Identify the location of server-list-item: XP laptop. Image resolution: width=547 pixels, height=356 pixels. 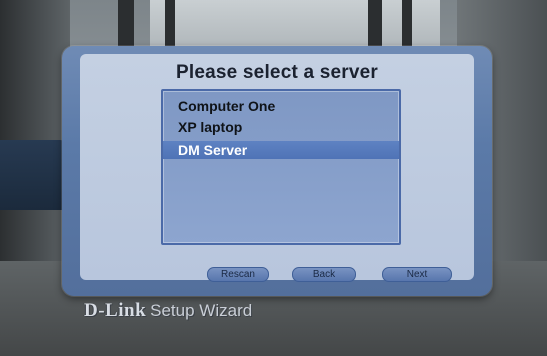
(281, 127).